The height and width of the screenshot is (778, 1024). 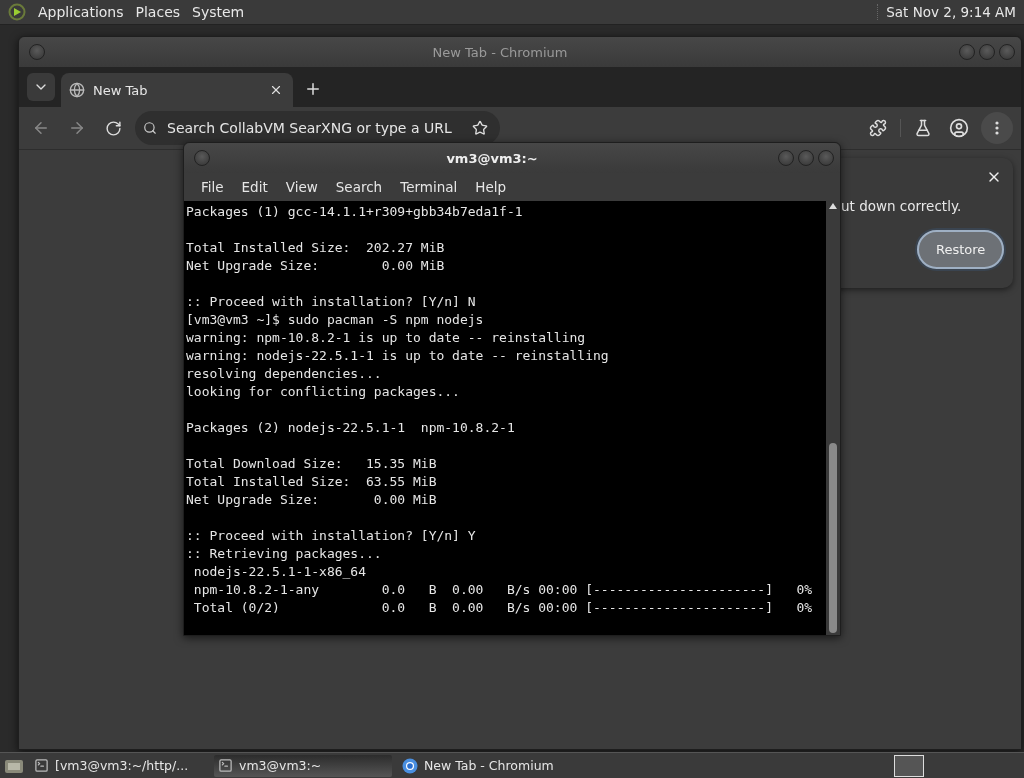 What do you see at coordinates (492, 158) in the screenshot?
I see `window-title: vm3@vm3:~` at bounding box center [492, 158].